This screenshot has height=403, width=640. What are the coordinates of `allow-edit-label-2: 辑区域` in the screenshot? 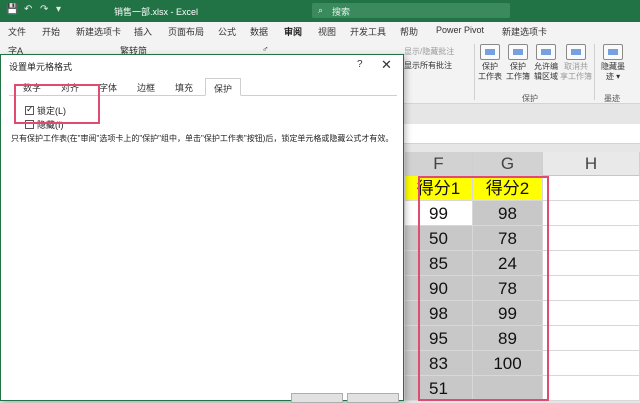 It's located at (546, 76).